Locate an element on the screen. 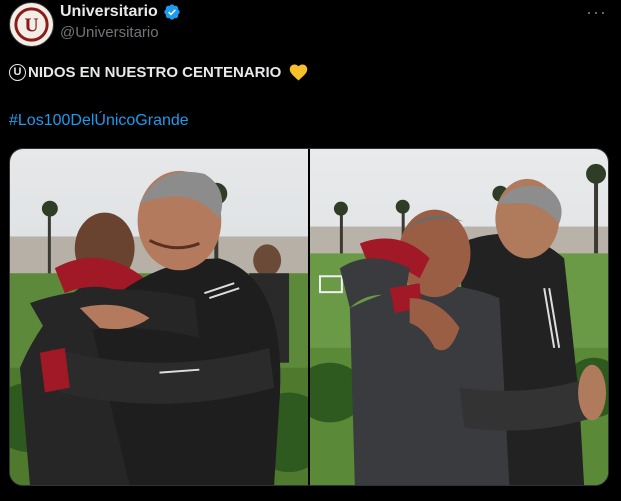 This screenshot has height=501, width=621. universitario-logo-icon: U is located at coordinates (31, 24).